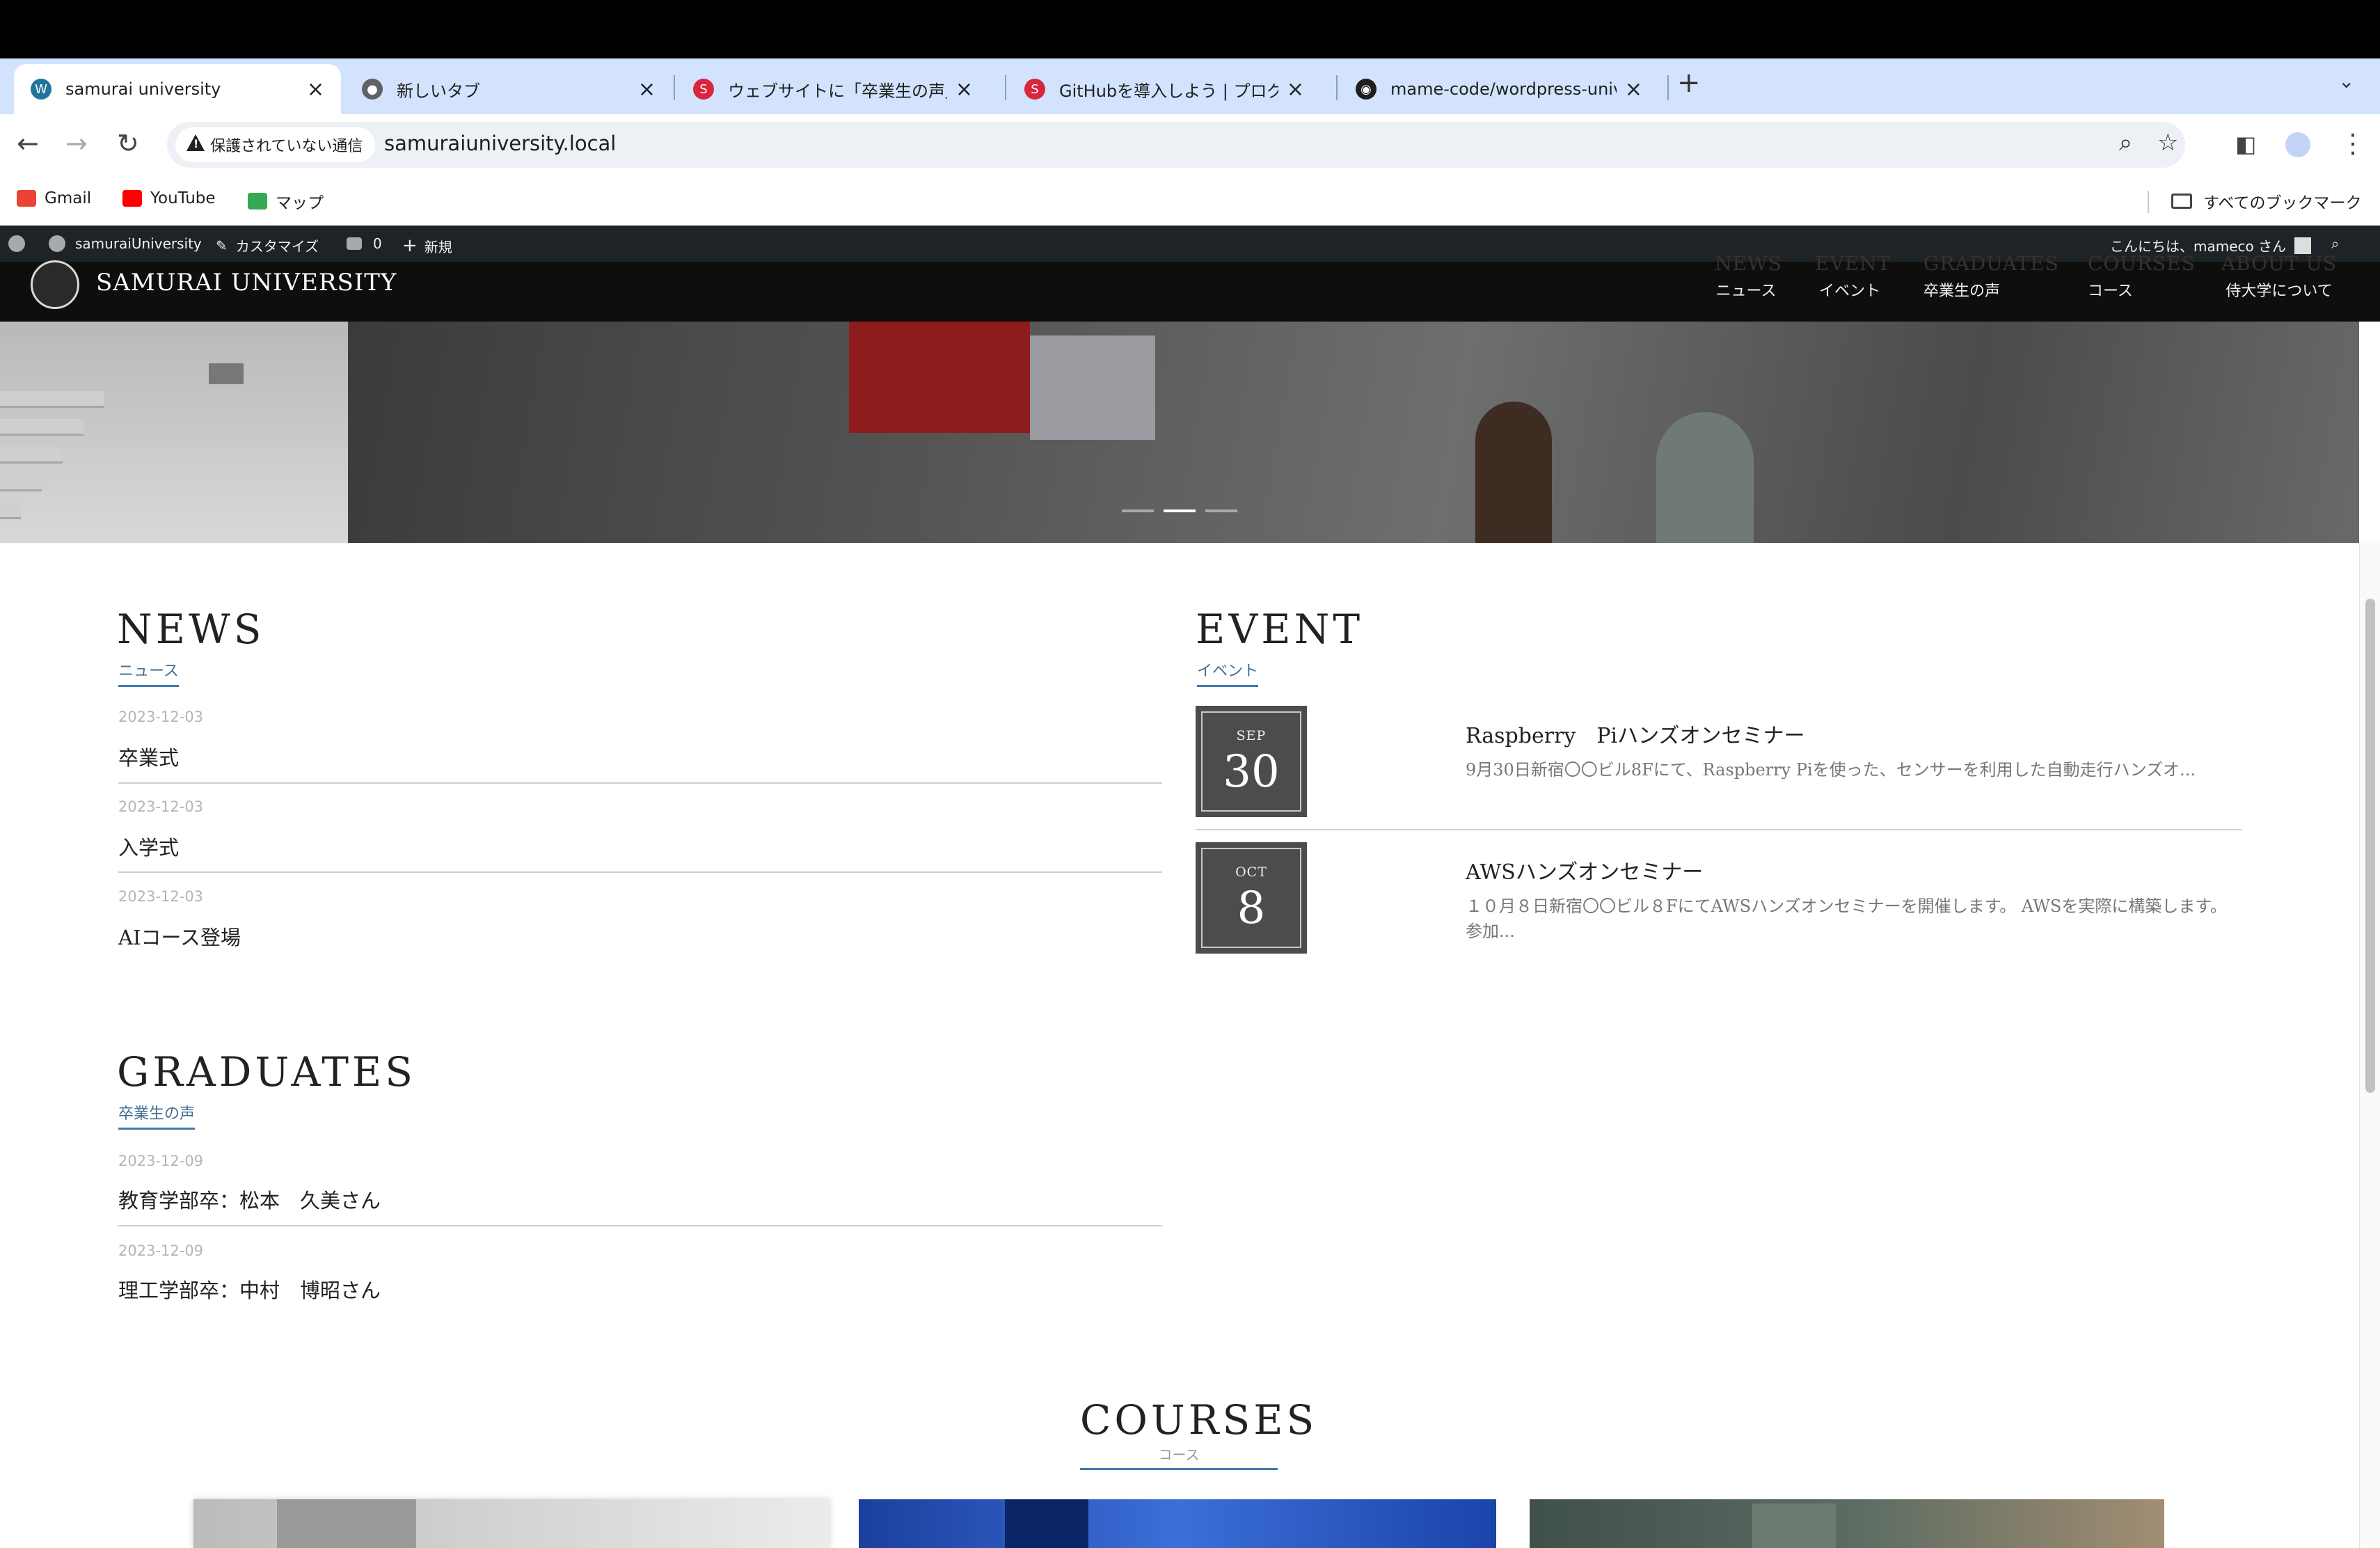  I want to click on page-scrollbar, so click(2369, 1045).